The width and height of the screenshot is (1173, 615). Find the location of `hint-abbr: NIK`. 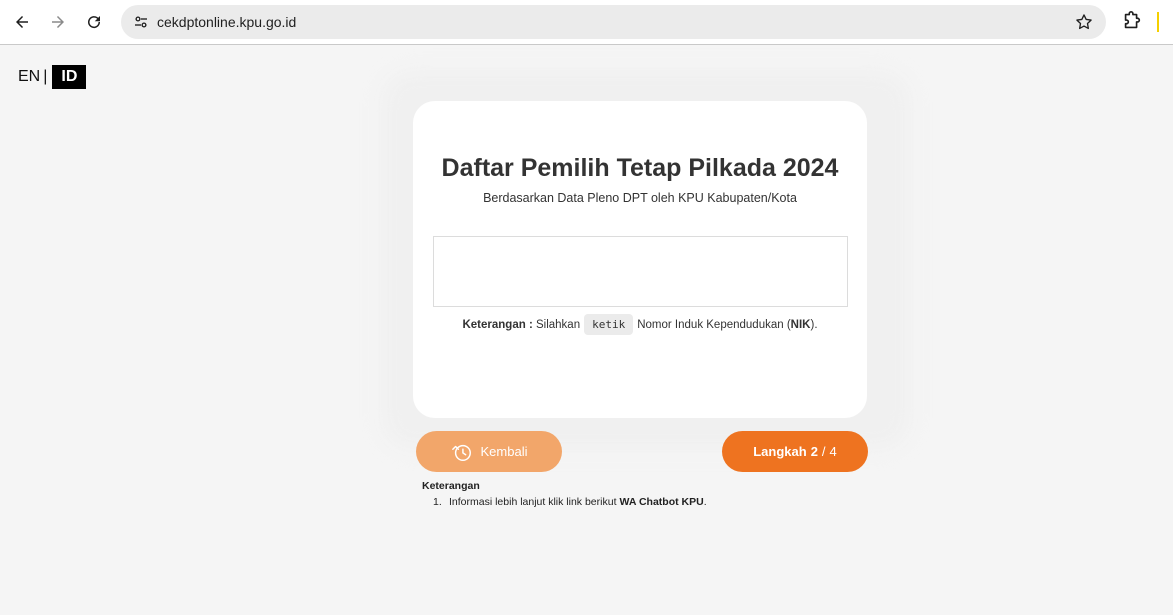

hint-abbr: NIK is located at coordinates (800, 324).